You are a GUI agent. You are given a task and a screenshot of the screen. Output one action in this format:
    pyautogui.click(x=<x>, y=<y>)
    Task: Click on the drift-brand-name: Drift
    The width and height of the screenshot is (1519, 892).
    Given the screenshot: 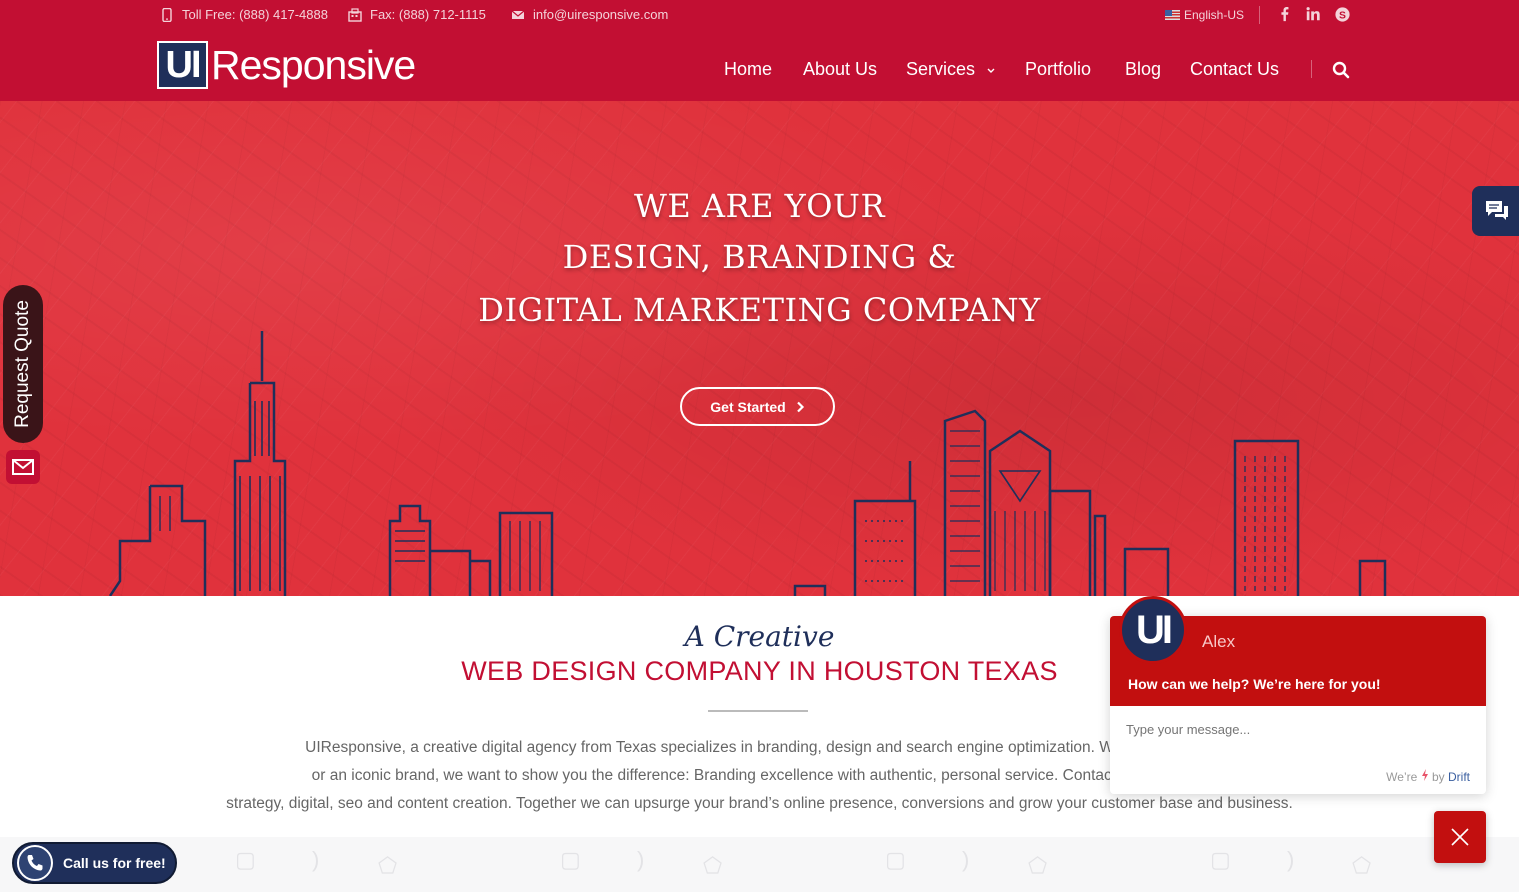 What is the action you would take?
    pyautogui.click(x=1459, y=777)
    